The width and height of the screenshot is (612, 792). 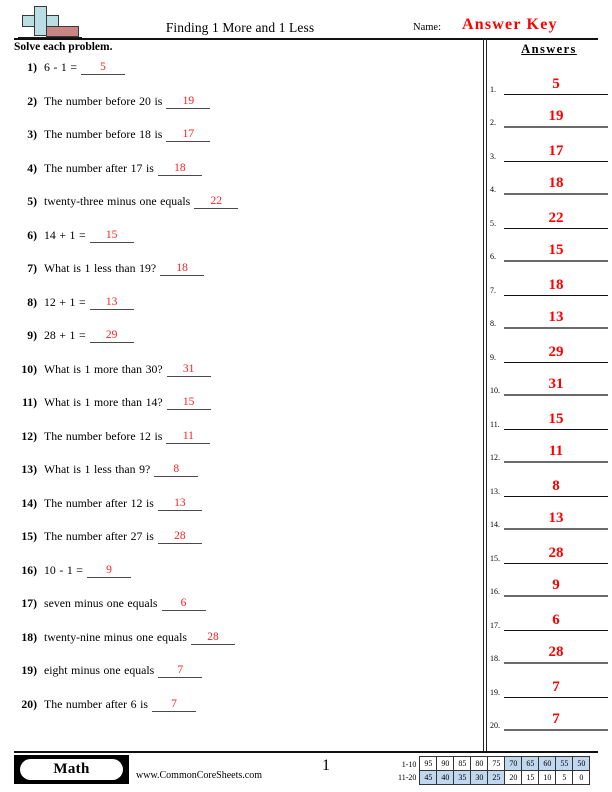 I want to click on answer-row-number: 17., so click(x=495, y=625).